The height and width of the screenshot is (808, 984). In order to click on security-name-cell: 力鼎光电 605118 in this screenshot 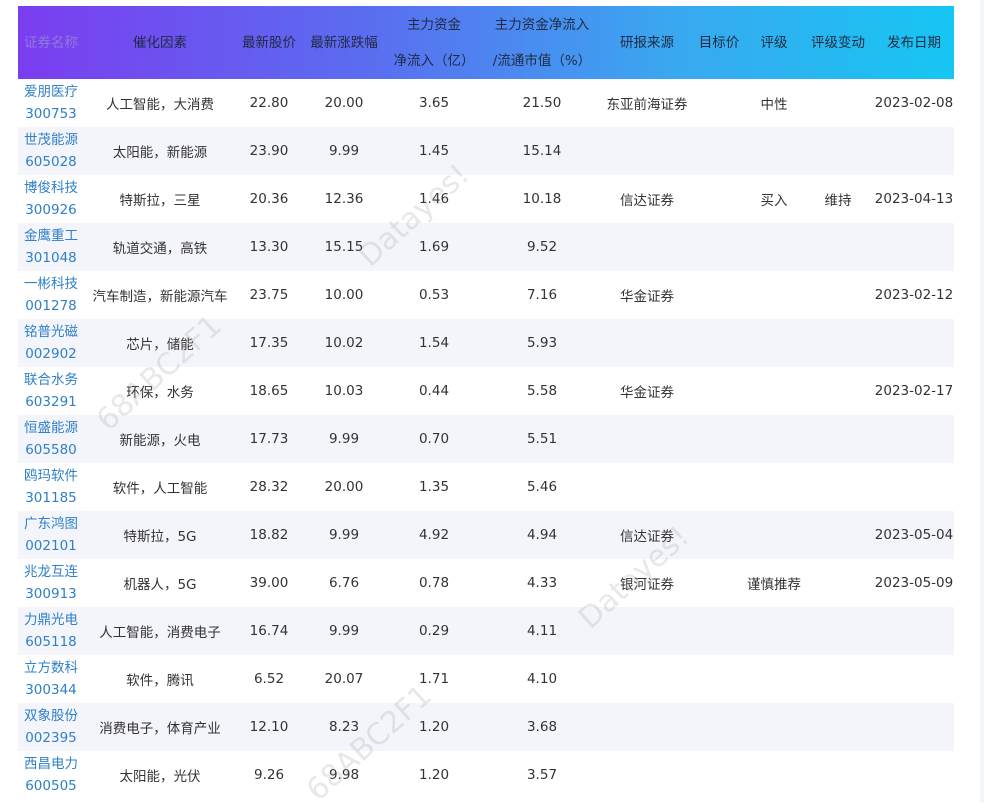, I will do `click(51, 631)`.